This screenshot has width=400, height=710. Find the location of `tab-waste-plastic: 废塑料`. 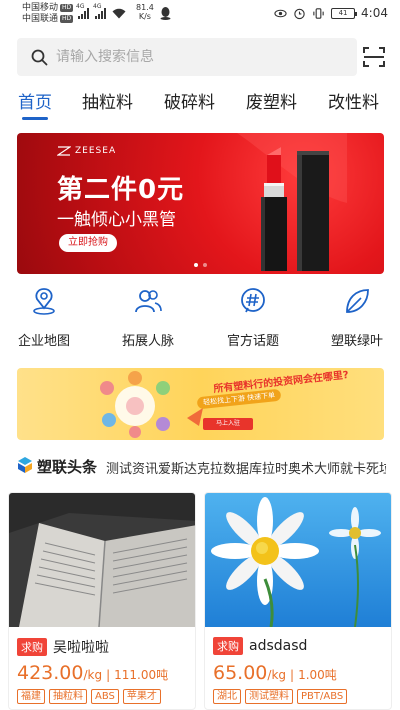

tab-waste-plastic: 废塑料 is located at coordinates (271, 100).